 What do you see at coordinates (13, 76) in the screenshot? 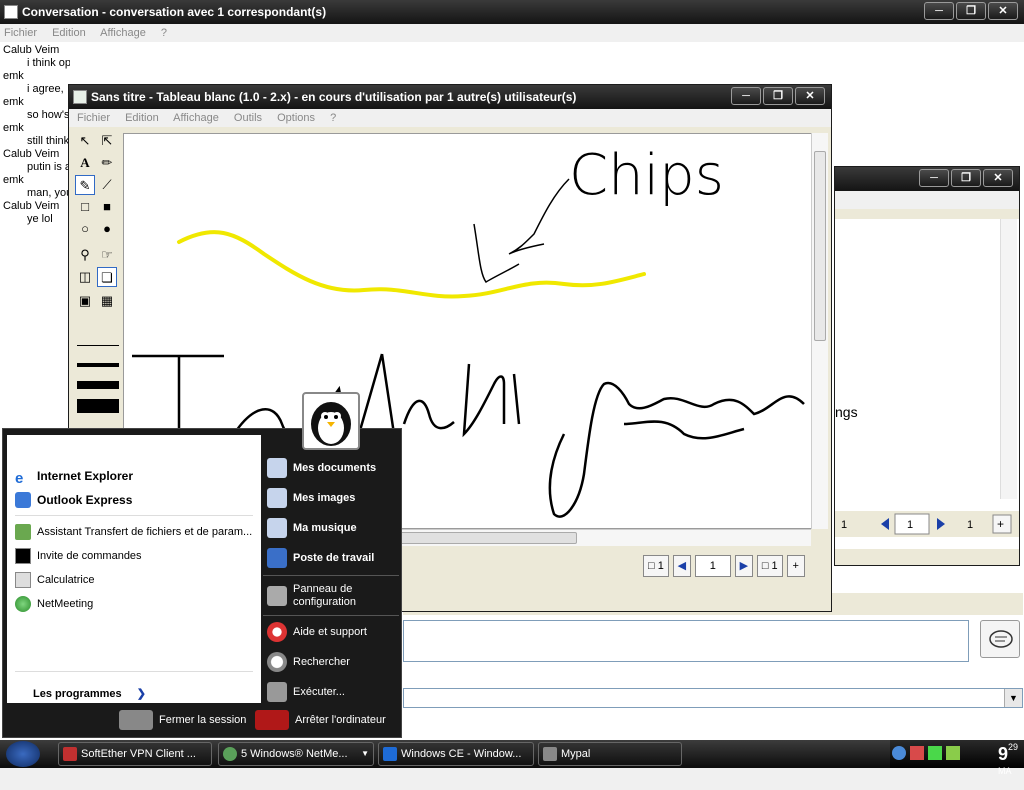
I see `message-author: emk` at bounding box center [13, 76].